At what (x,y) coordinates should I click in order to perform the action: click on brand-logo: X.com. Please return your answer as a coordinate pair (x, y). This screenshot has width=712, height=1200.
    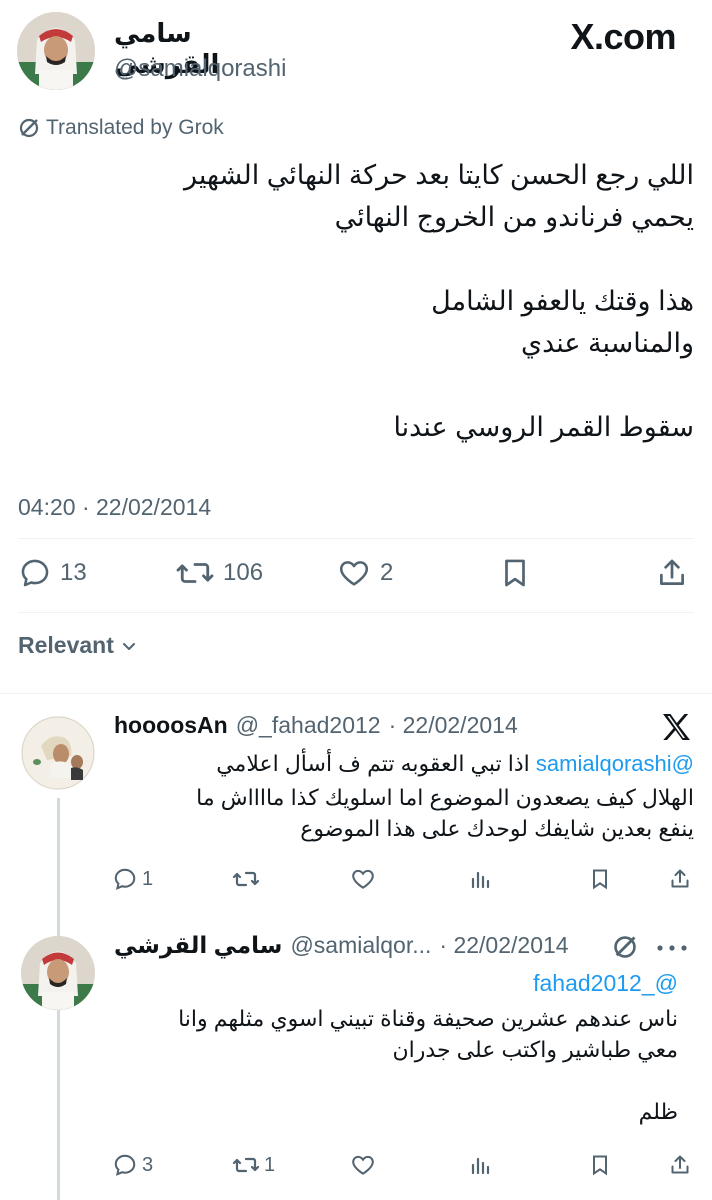
    Looking at the image, I should click on (623, 36).